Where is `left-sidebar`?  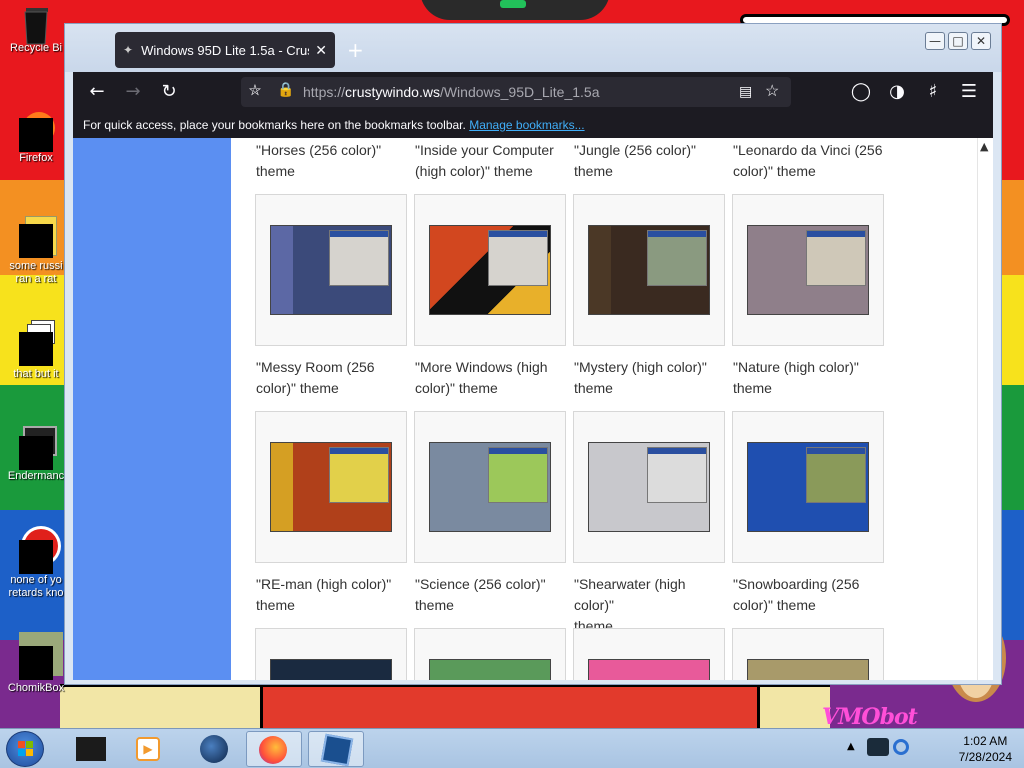 left-sidebar is located at coordinates (152, 409).